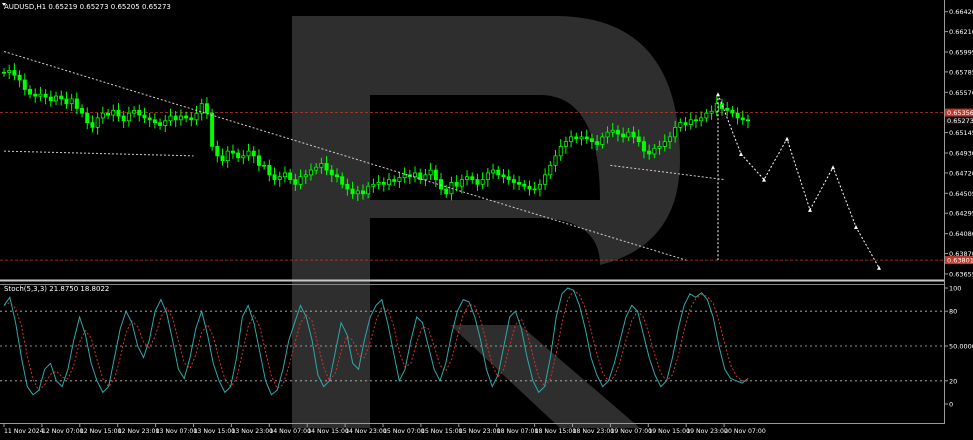  Describe the element at coordinates (139, 431) in the screenshot. I see `time-tick-label: 12 Nov 23:00` at that location.